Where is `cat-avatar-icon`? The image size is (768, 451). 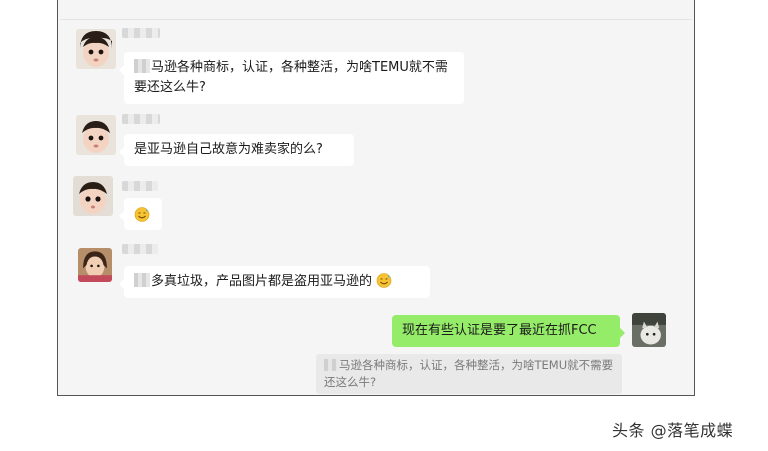 cat-avatar-icon is located at coordinates (649, 330).